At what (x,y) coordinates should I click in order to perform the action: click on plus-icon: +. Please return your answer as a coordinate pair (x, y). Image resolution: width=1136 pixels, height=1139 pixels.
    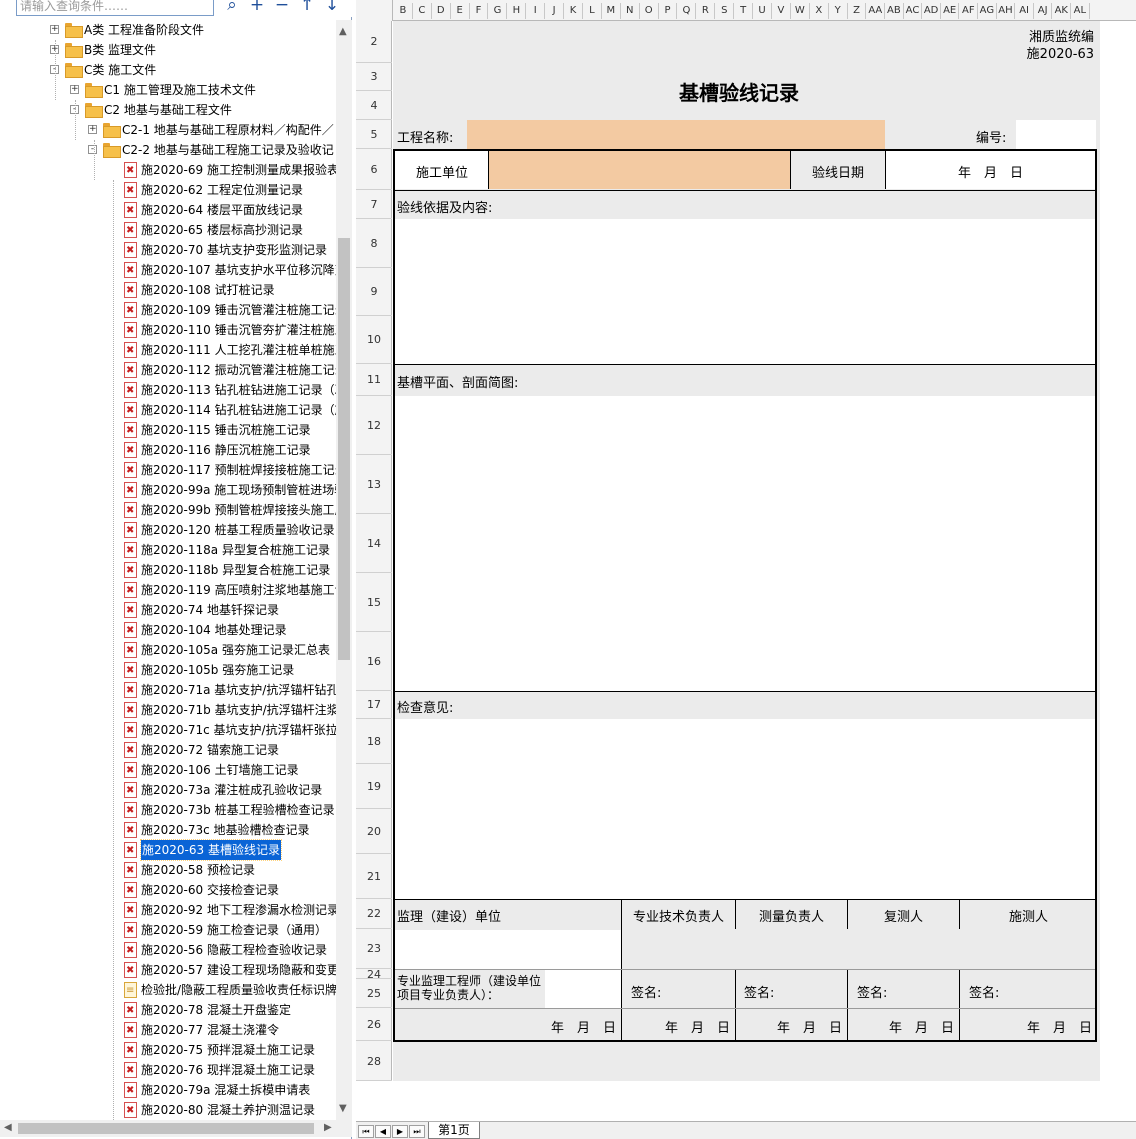
    Looking at the image, I should click on (257, 7).